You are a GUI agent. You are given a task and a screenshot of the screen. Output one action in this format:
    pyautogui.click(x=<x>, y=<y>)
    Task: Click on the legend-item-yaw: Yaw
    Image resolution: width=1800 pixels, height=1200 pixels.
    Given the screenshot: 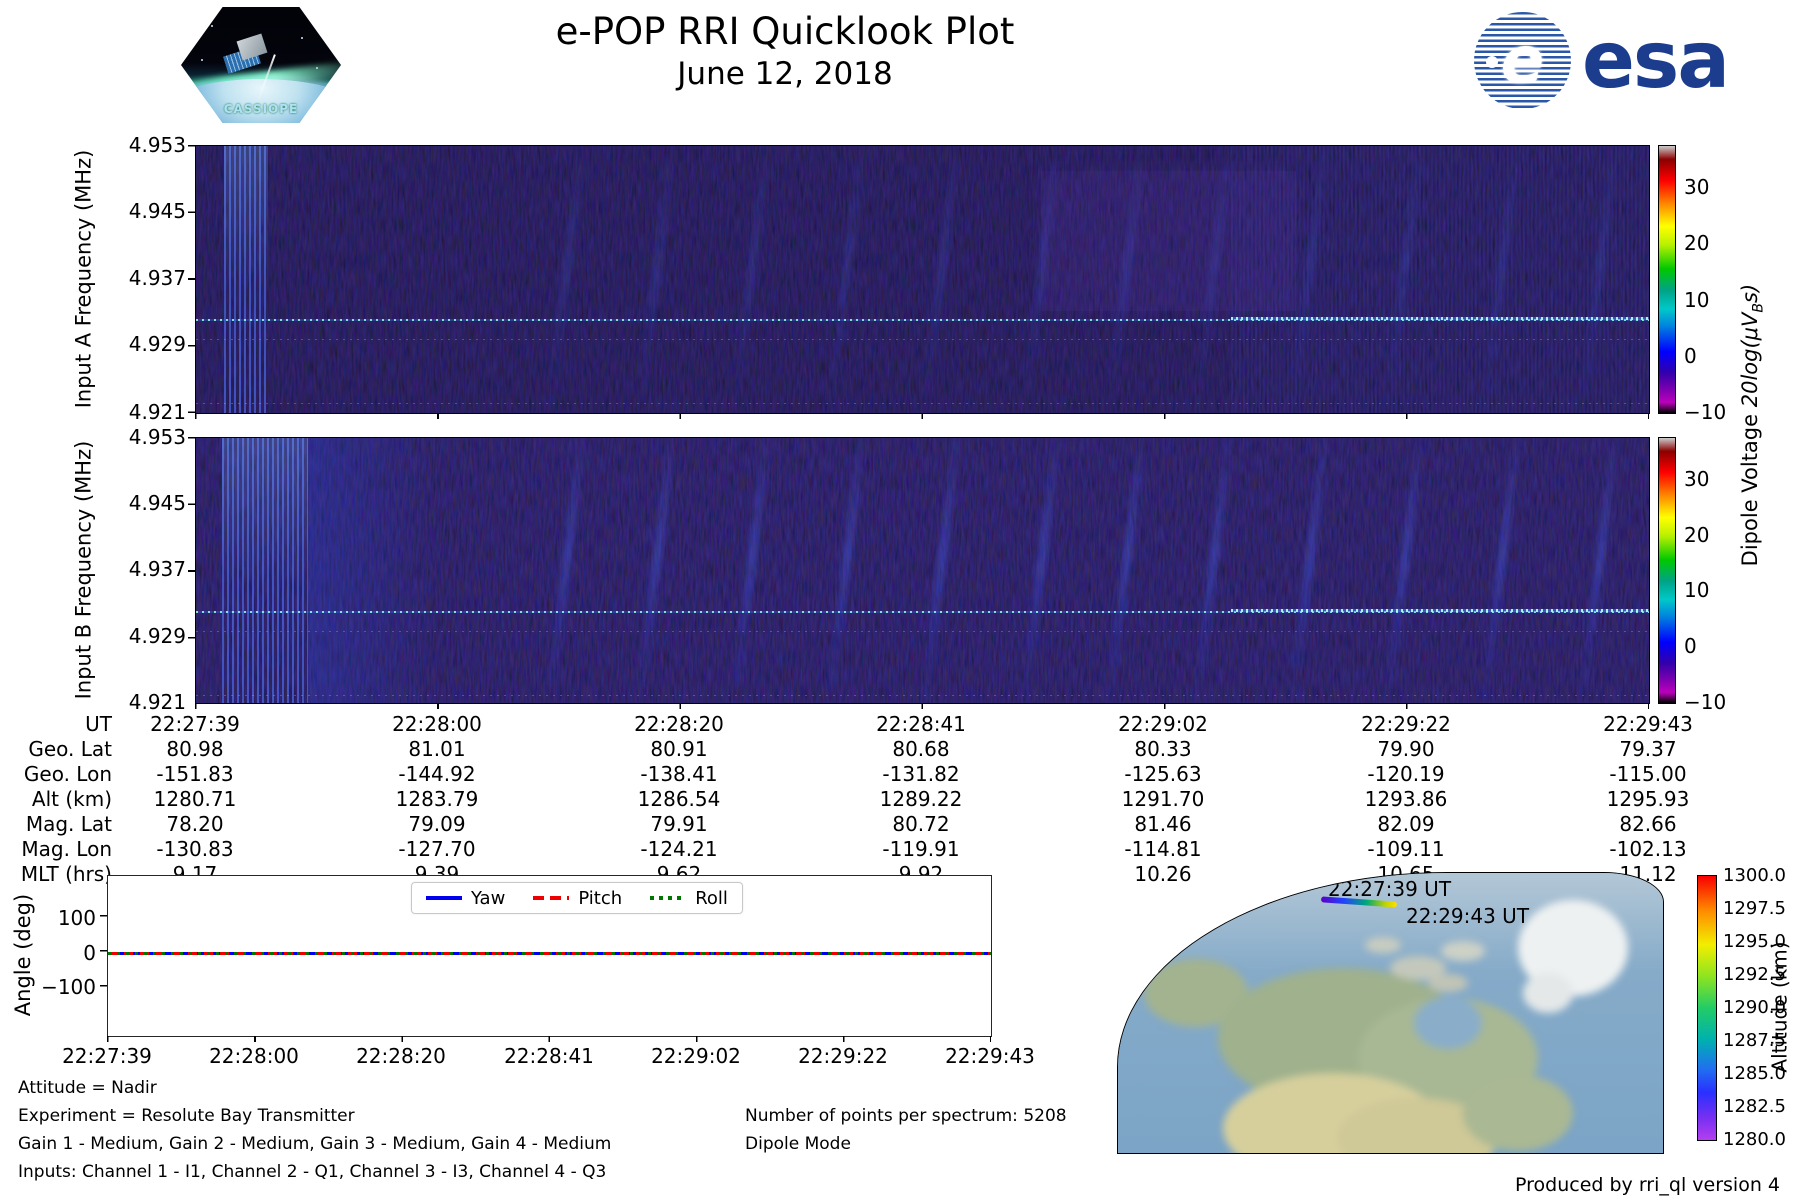 What is the action you would take?
    pyautogui.click(x=465, y=898)
    